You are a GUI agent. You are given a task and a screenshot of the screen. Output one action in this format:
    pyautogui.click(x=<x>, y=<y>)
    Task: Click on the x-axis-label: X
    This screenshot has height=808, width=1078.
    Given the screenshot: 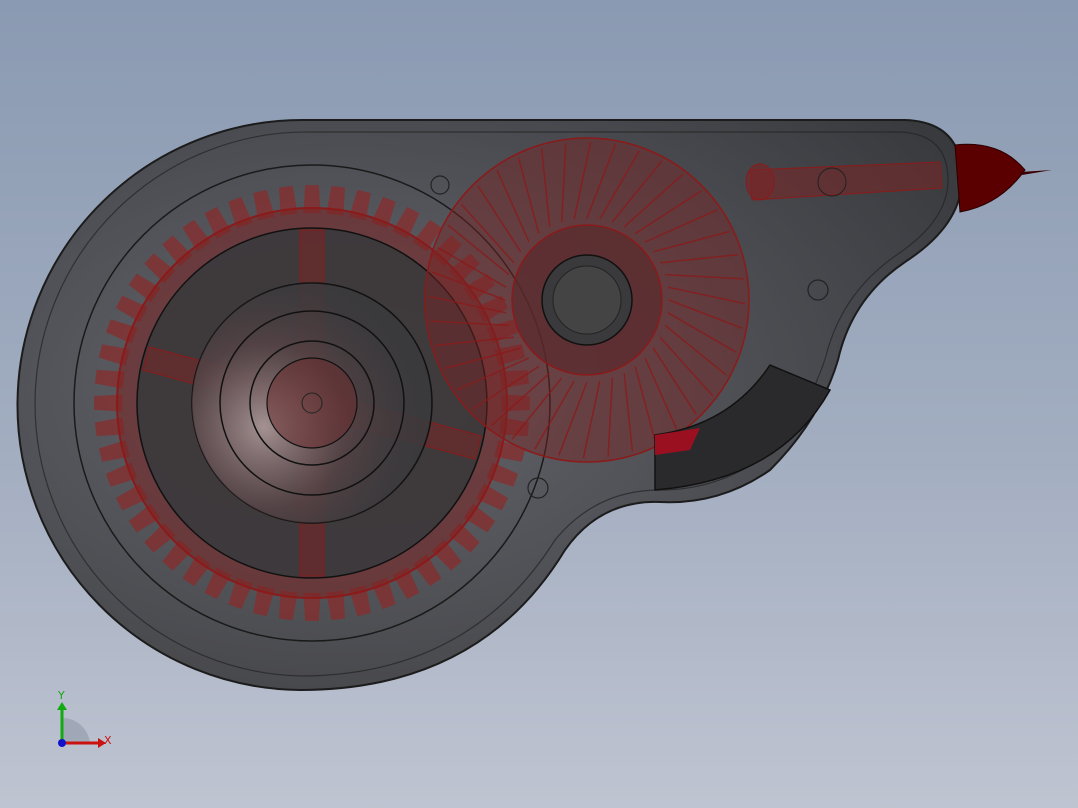 What is the action you would take?
    pyautogui.click(x=108, y=740)
    